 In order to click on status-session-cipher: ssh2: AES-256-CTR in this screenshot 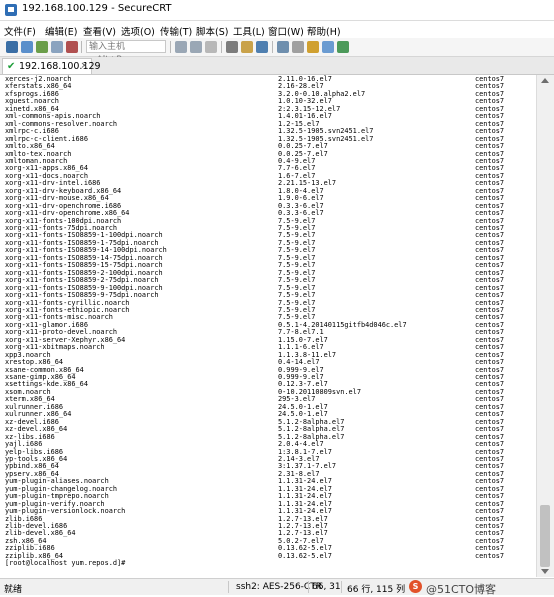, I will do `click(279, 587)`.